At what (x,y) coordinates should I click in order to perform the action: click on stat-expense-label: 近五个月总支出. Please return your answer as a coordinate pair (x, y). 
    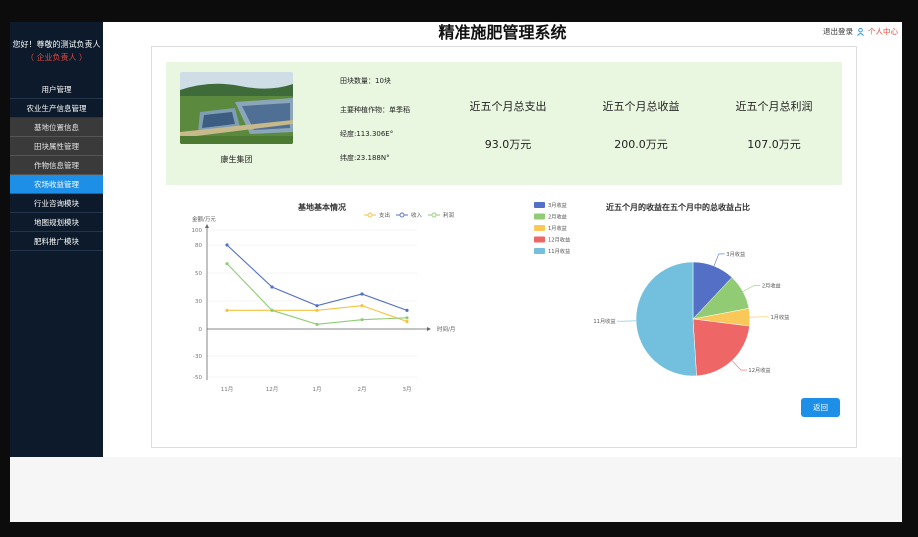
    Looking at the image, I should click on (508, 106).